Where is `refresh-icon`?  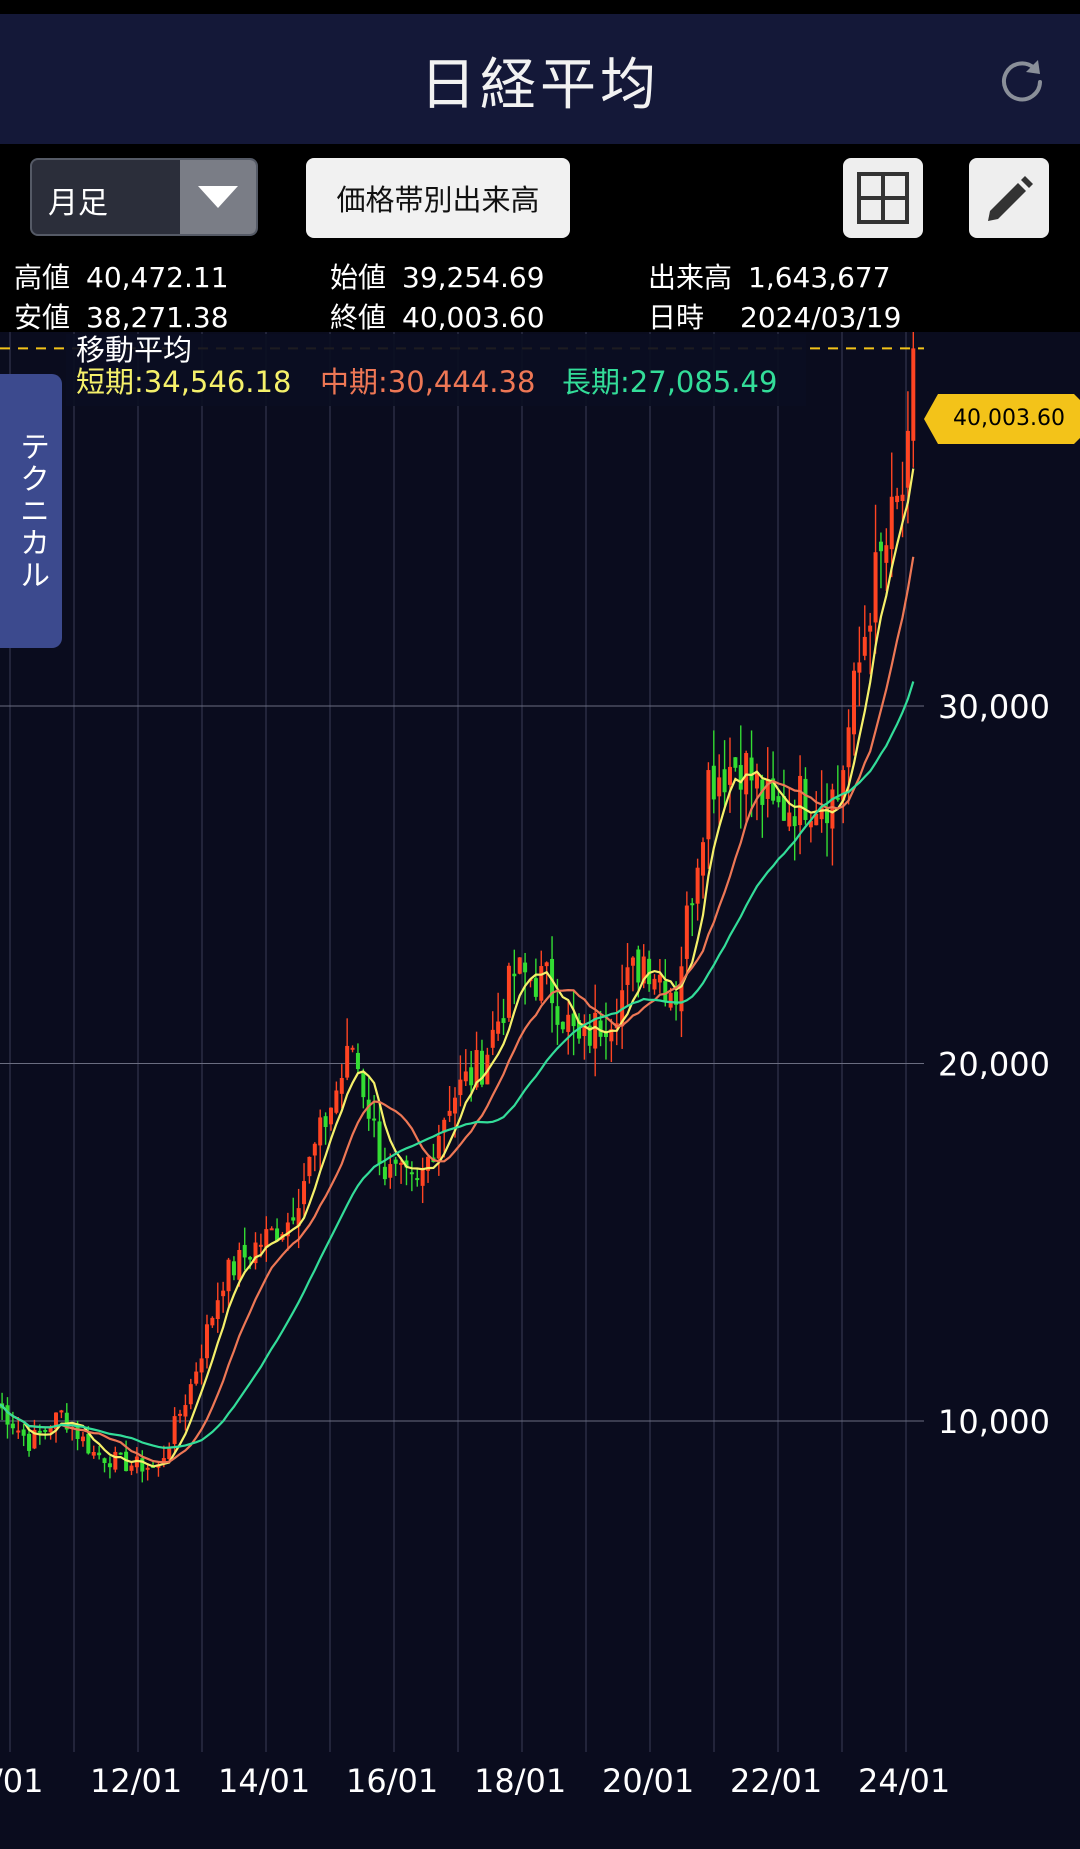
refresh-icon is located at coordinates (1022, 82).